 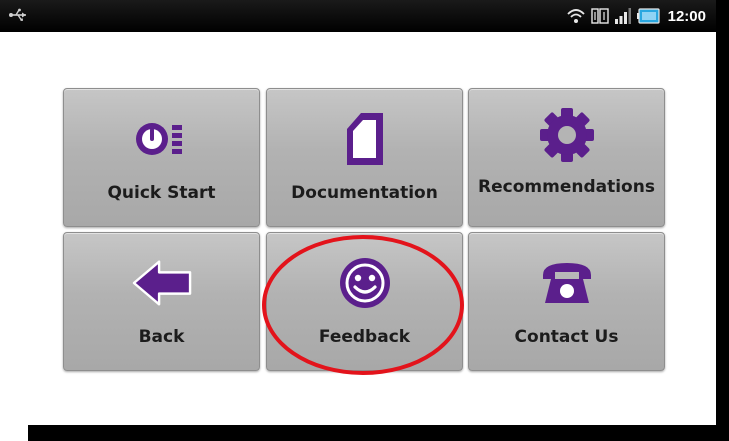 I want to click on back-button: Back, so click(x=161, y=301).